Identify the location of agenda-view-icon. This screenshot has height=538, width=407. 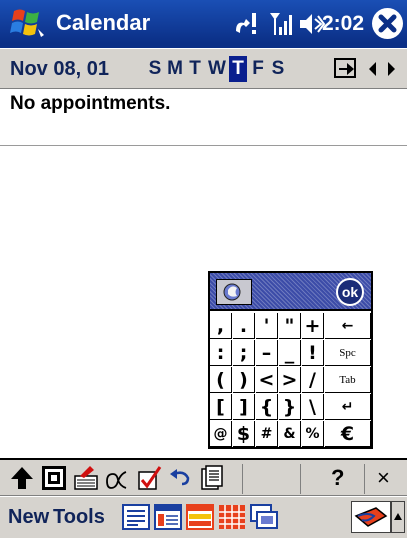
(136, 517).